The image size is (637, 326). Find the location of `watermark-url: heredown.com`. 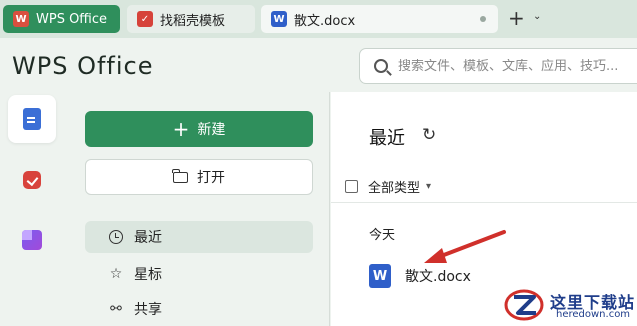

watermark-url: heredown.com is located at coordinates (593, 314).